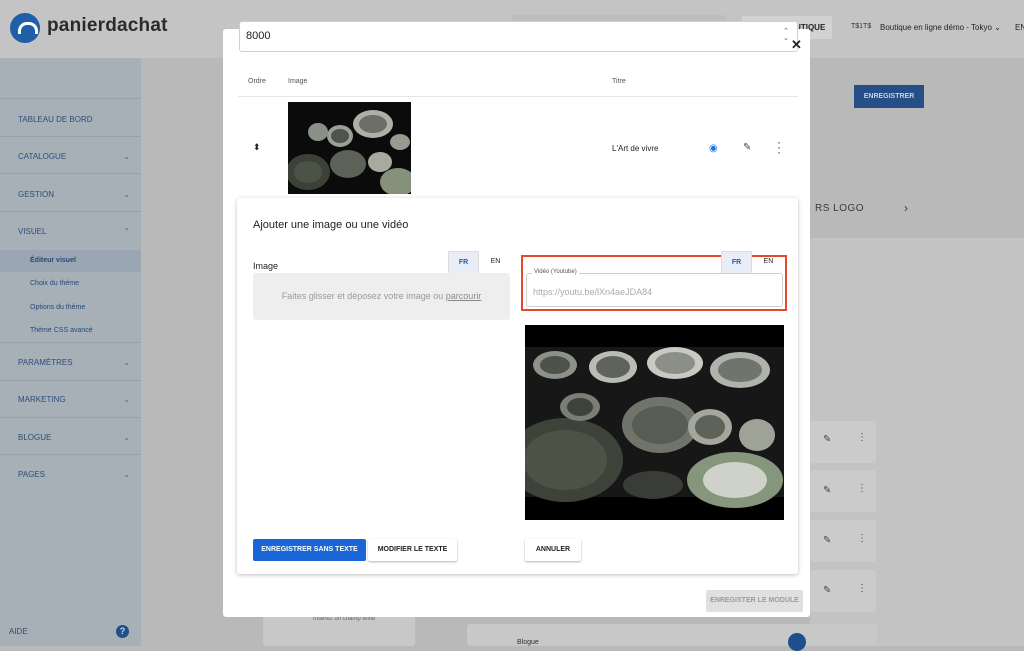 The image size is (1024, 651). What do you see at coordinates (35, 437) in the screenshot?
I see `sidebar-item-label: BLOGUE` at bounding box center [35, 437].